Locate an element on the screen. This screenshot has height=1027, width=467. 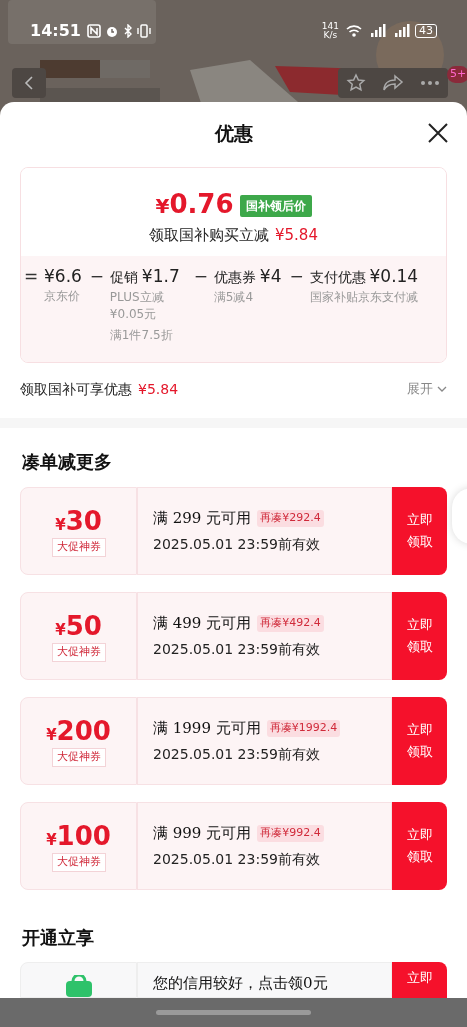
gap-badge: 再凑¥1992.4 is located at coordinates (303, 728).